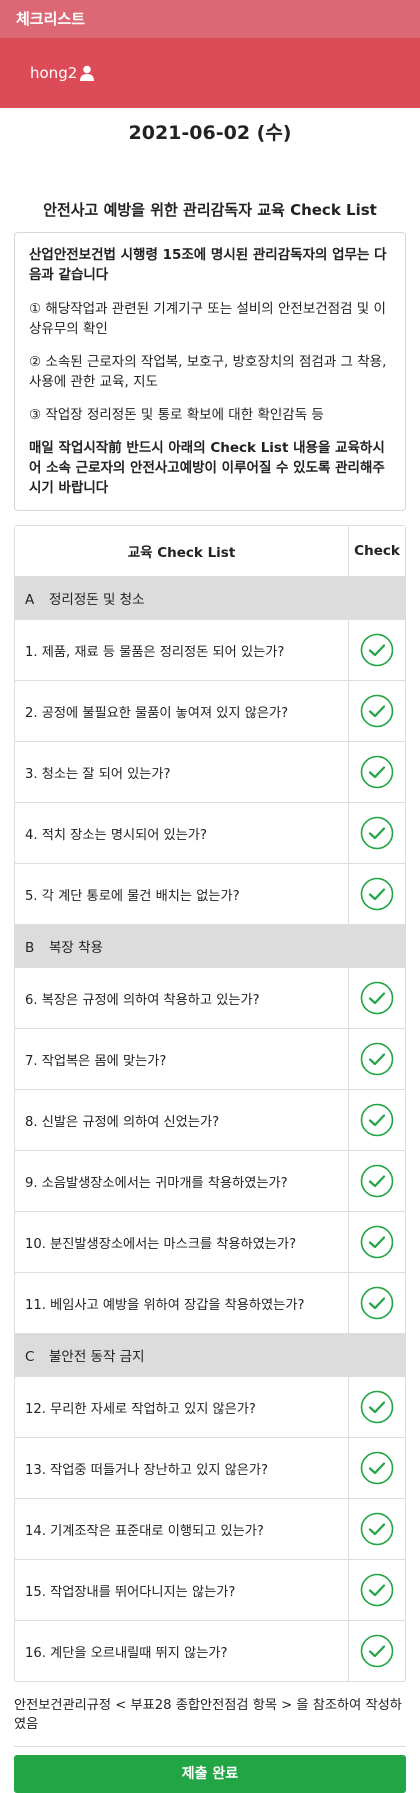 This screenshot has width=420, height=1793. Describe the element at coordinates (182, 1468) in the screenshot. I see `checklist-question: 13. 작업중 떠들거나 장난하고 있지 않은가?` at that location.